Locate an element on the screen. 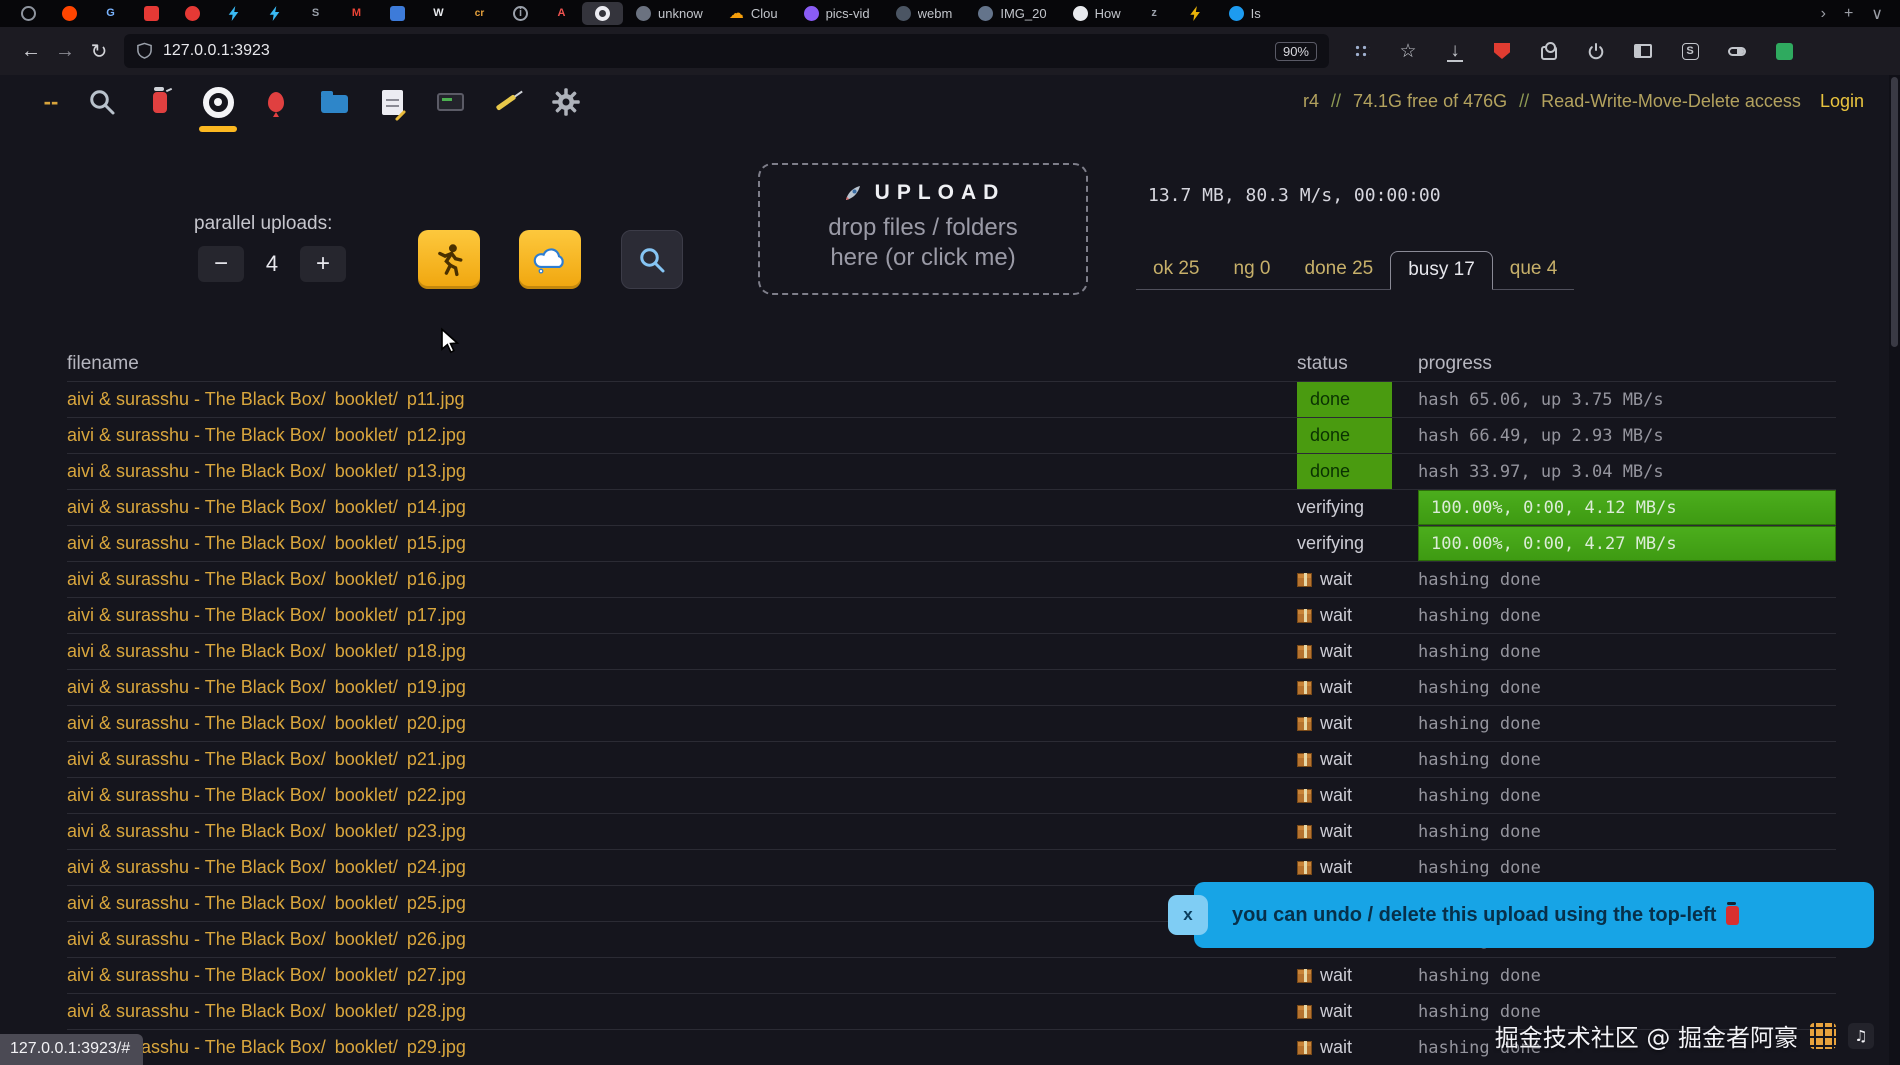 Image resolution: width=1900 pixels, height=1065 pixels. zoom-level-badge: 90% is located at coordinates (1295, 51).